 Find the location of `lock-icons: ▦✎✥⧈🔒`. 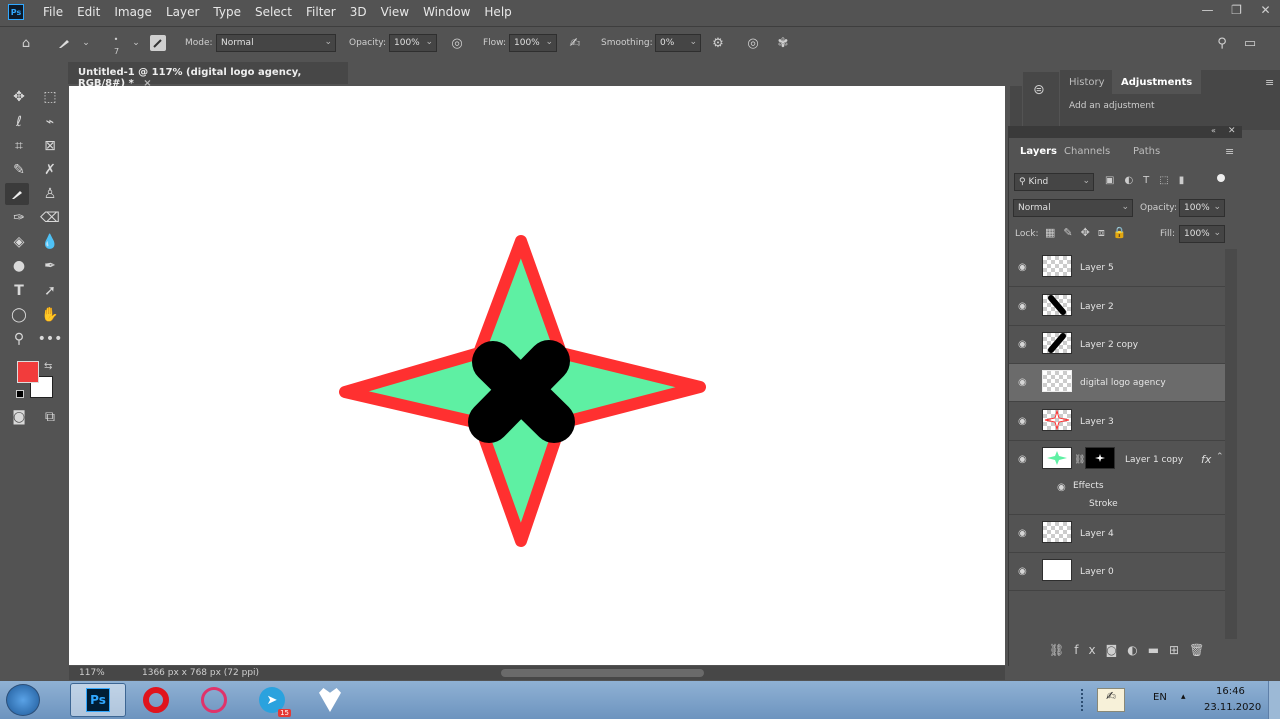

lock-icons: ▦✎✥⧈🔒 is located at coordinates (1090, 233).